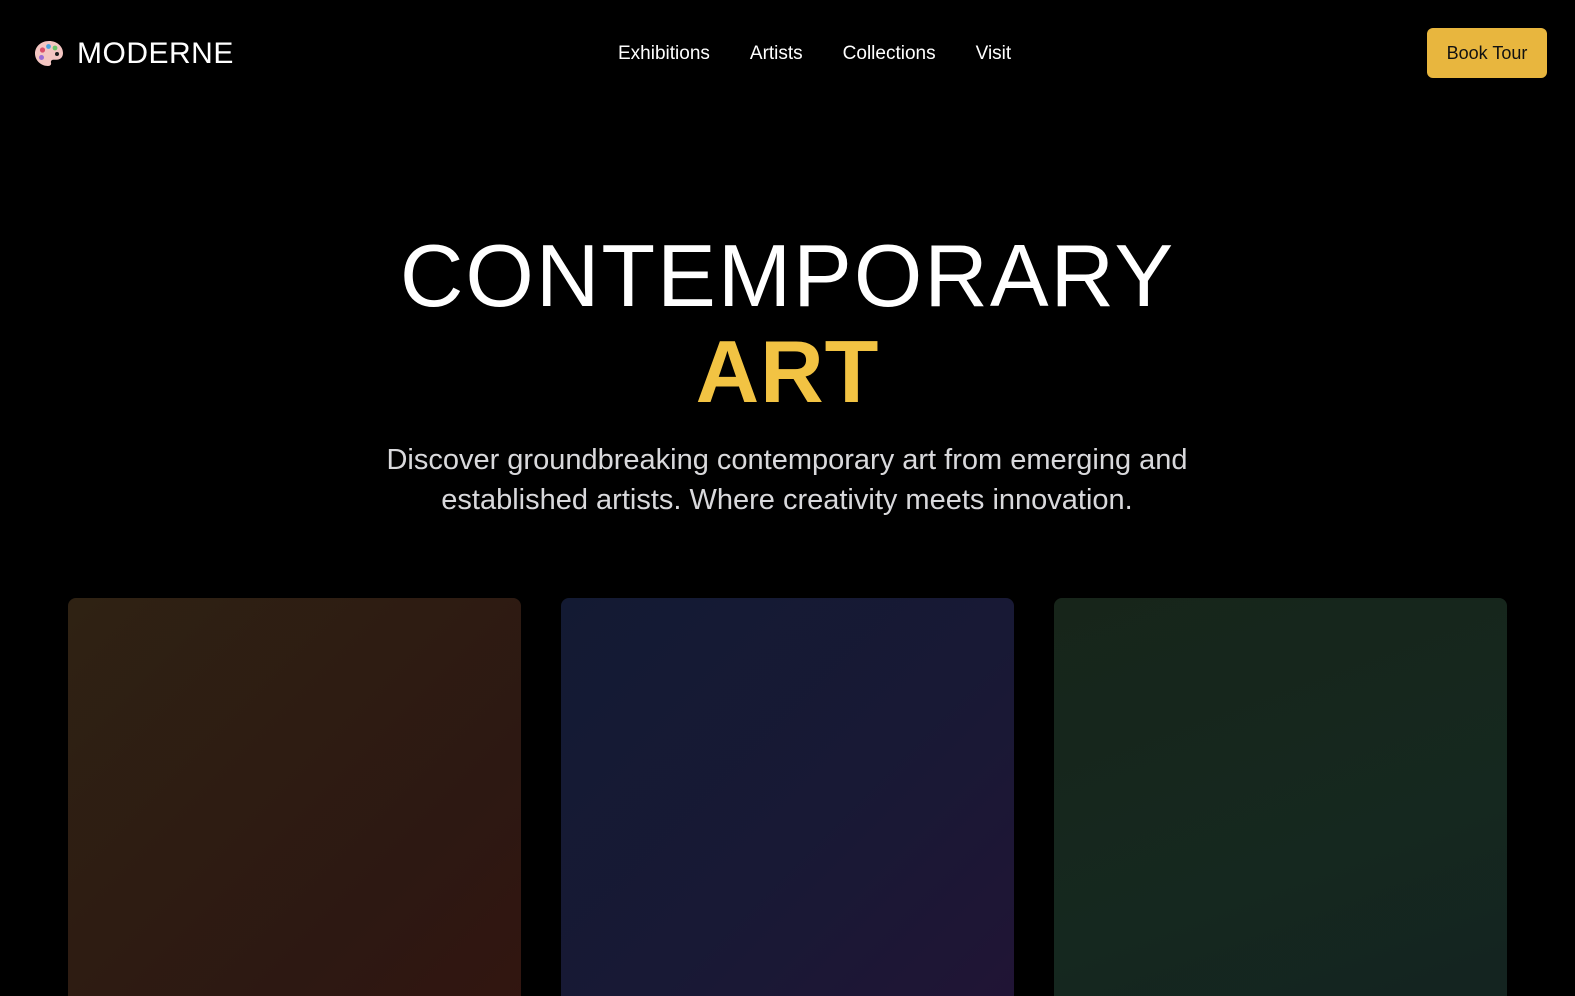 This screenshot has width=1575, height=996. Describe the element at coordinates (49, 54) in the screenshot. I see `palette-icon` at that location.